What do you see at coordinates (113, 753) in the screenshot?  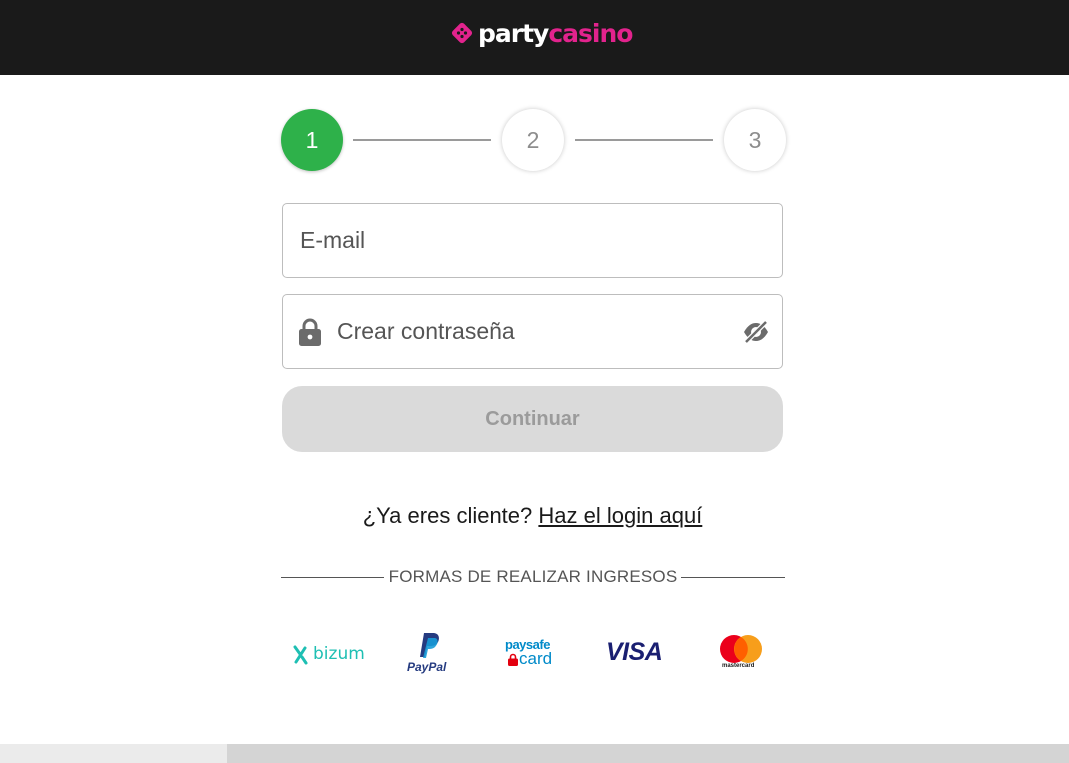 I see `footer-strip-left` at bounding box center [113, 753].